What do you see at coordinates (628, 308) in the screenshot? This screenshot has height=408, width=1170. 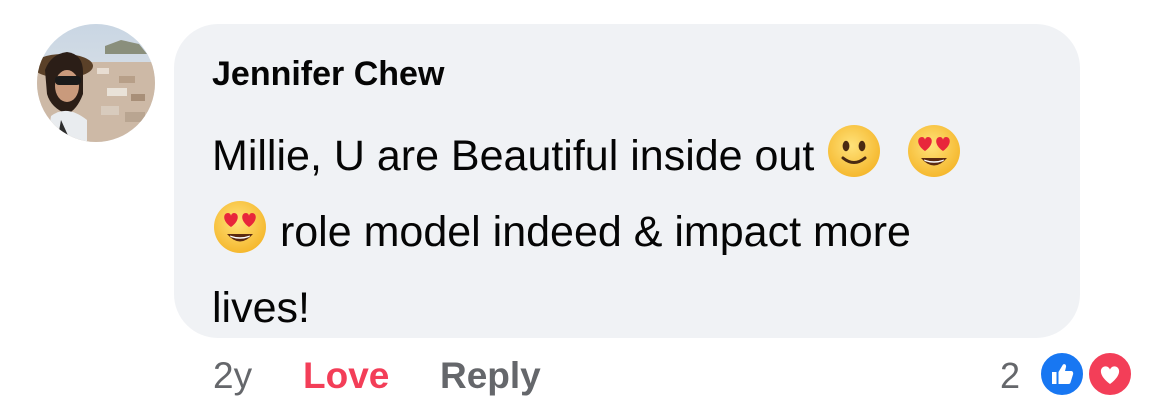 I see `comment-line-3: lives!` at bounding box center [628, 308].